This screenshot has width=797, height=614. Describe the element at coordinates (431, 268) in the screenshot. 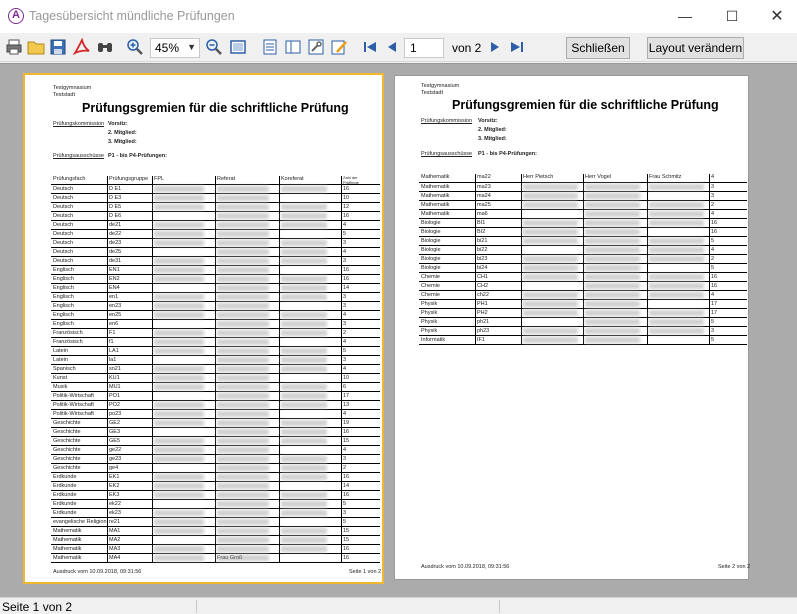

I see `subject-cell: Biologie` at that location.